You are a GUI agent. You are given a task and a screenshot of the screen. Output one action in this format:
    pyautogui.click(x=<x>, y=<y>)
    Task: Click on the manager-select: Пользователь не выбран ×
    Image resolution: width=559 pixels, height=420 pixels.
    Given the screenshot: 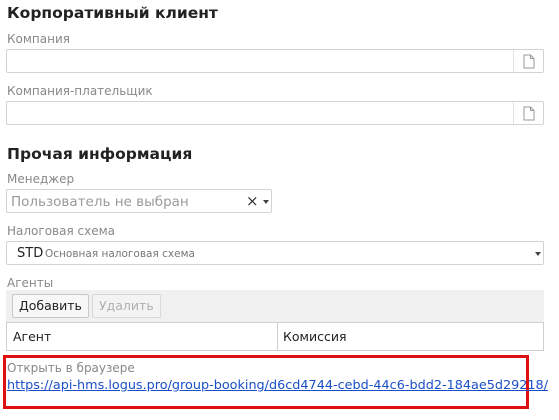 What is the action you would take?
    pyautogui.click(x=139, y=201)
    